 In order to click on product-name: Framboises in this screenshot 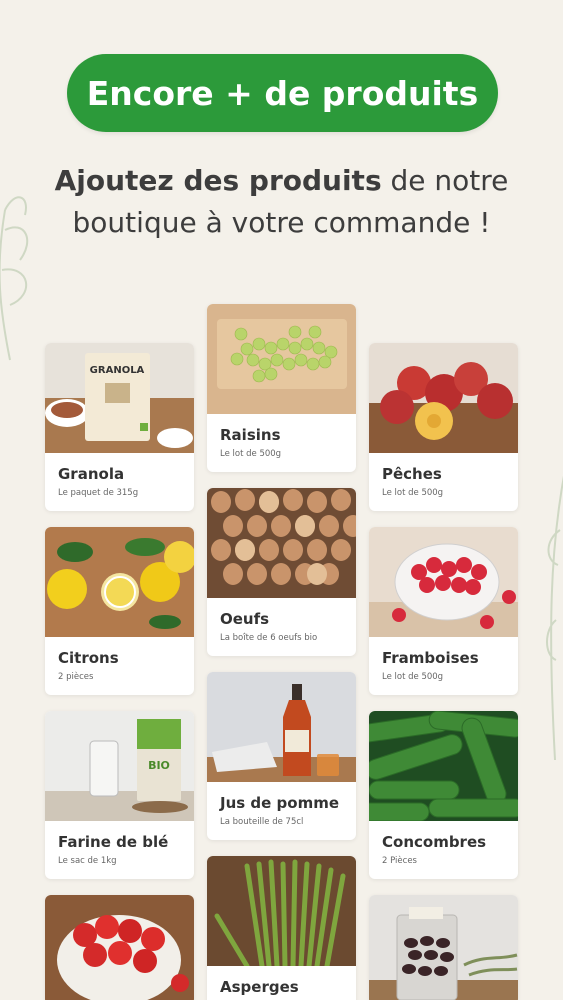, I will do `click(430, 658)`.